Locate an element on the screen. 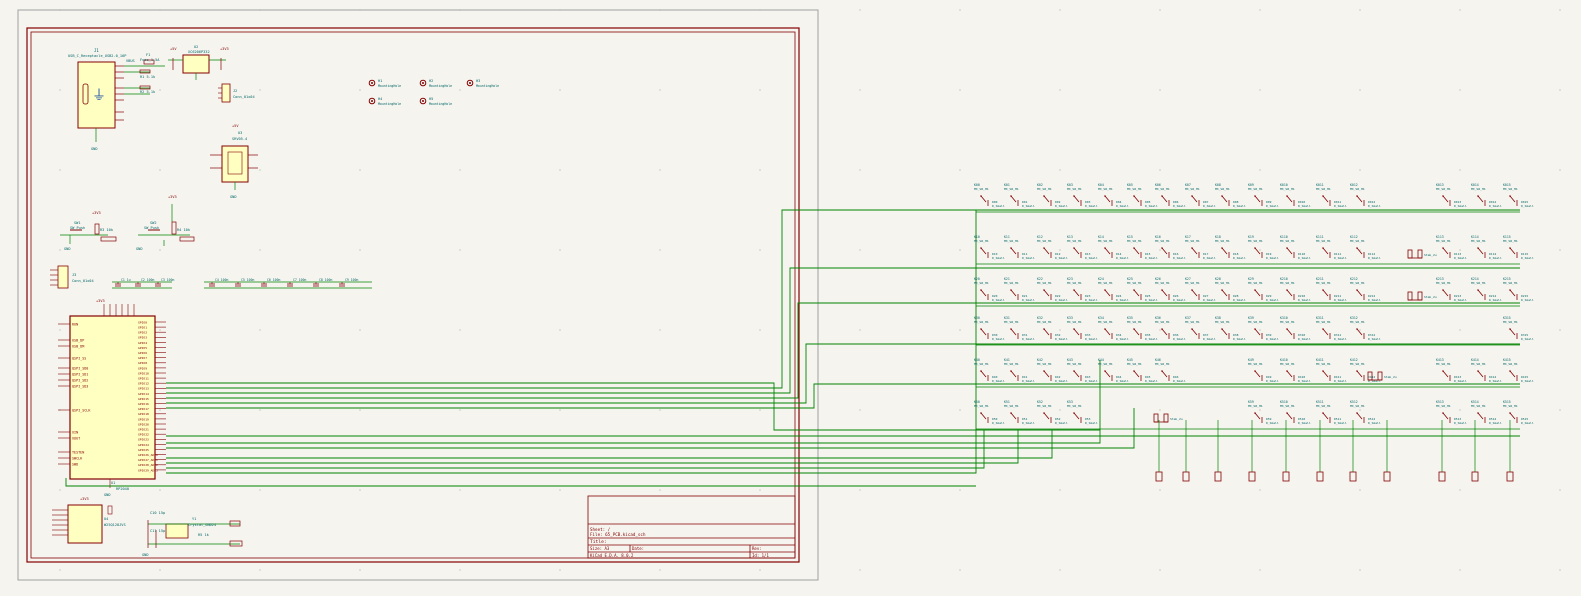  key-switch: K33MX_SW_HSD33D_Small is located at coordinates (1082, 328).